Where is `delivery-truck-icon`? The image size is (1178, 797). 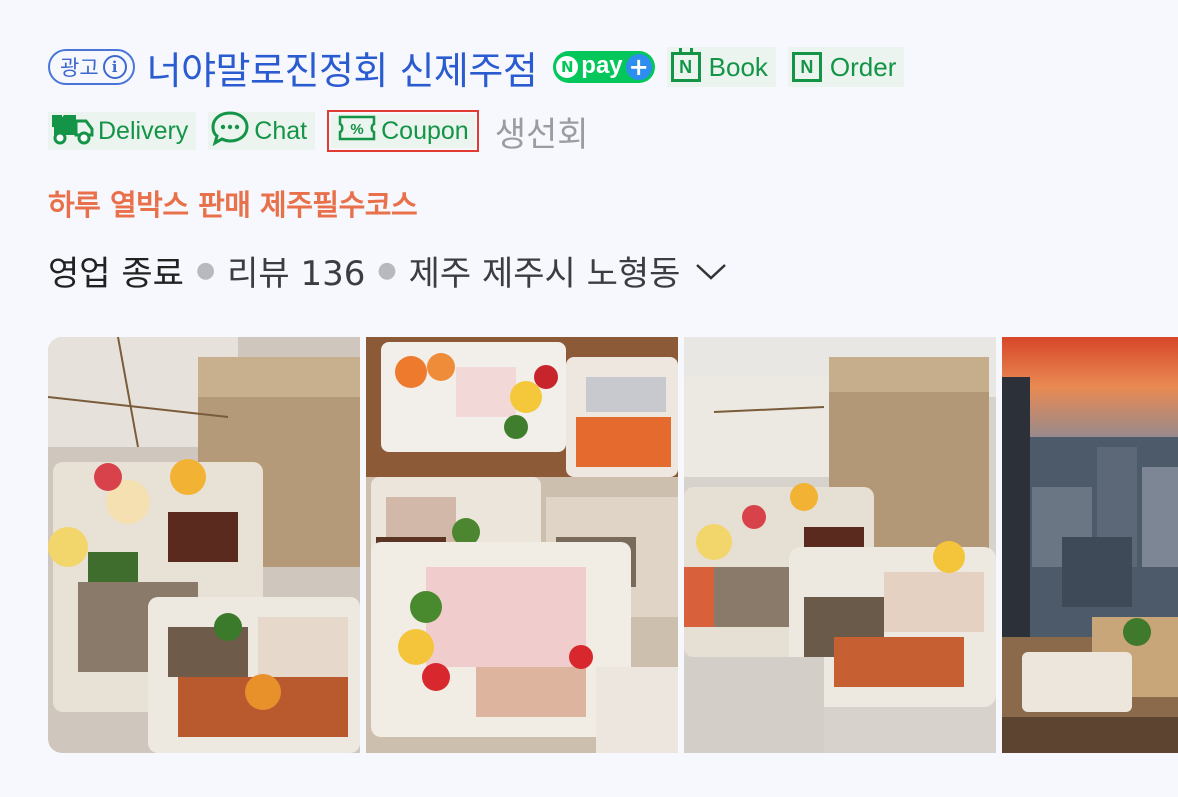 delivery-truck-icon is located at coordinates (72, 131).